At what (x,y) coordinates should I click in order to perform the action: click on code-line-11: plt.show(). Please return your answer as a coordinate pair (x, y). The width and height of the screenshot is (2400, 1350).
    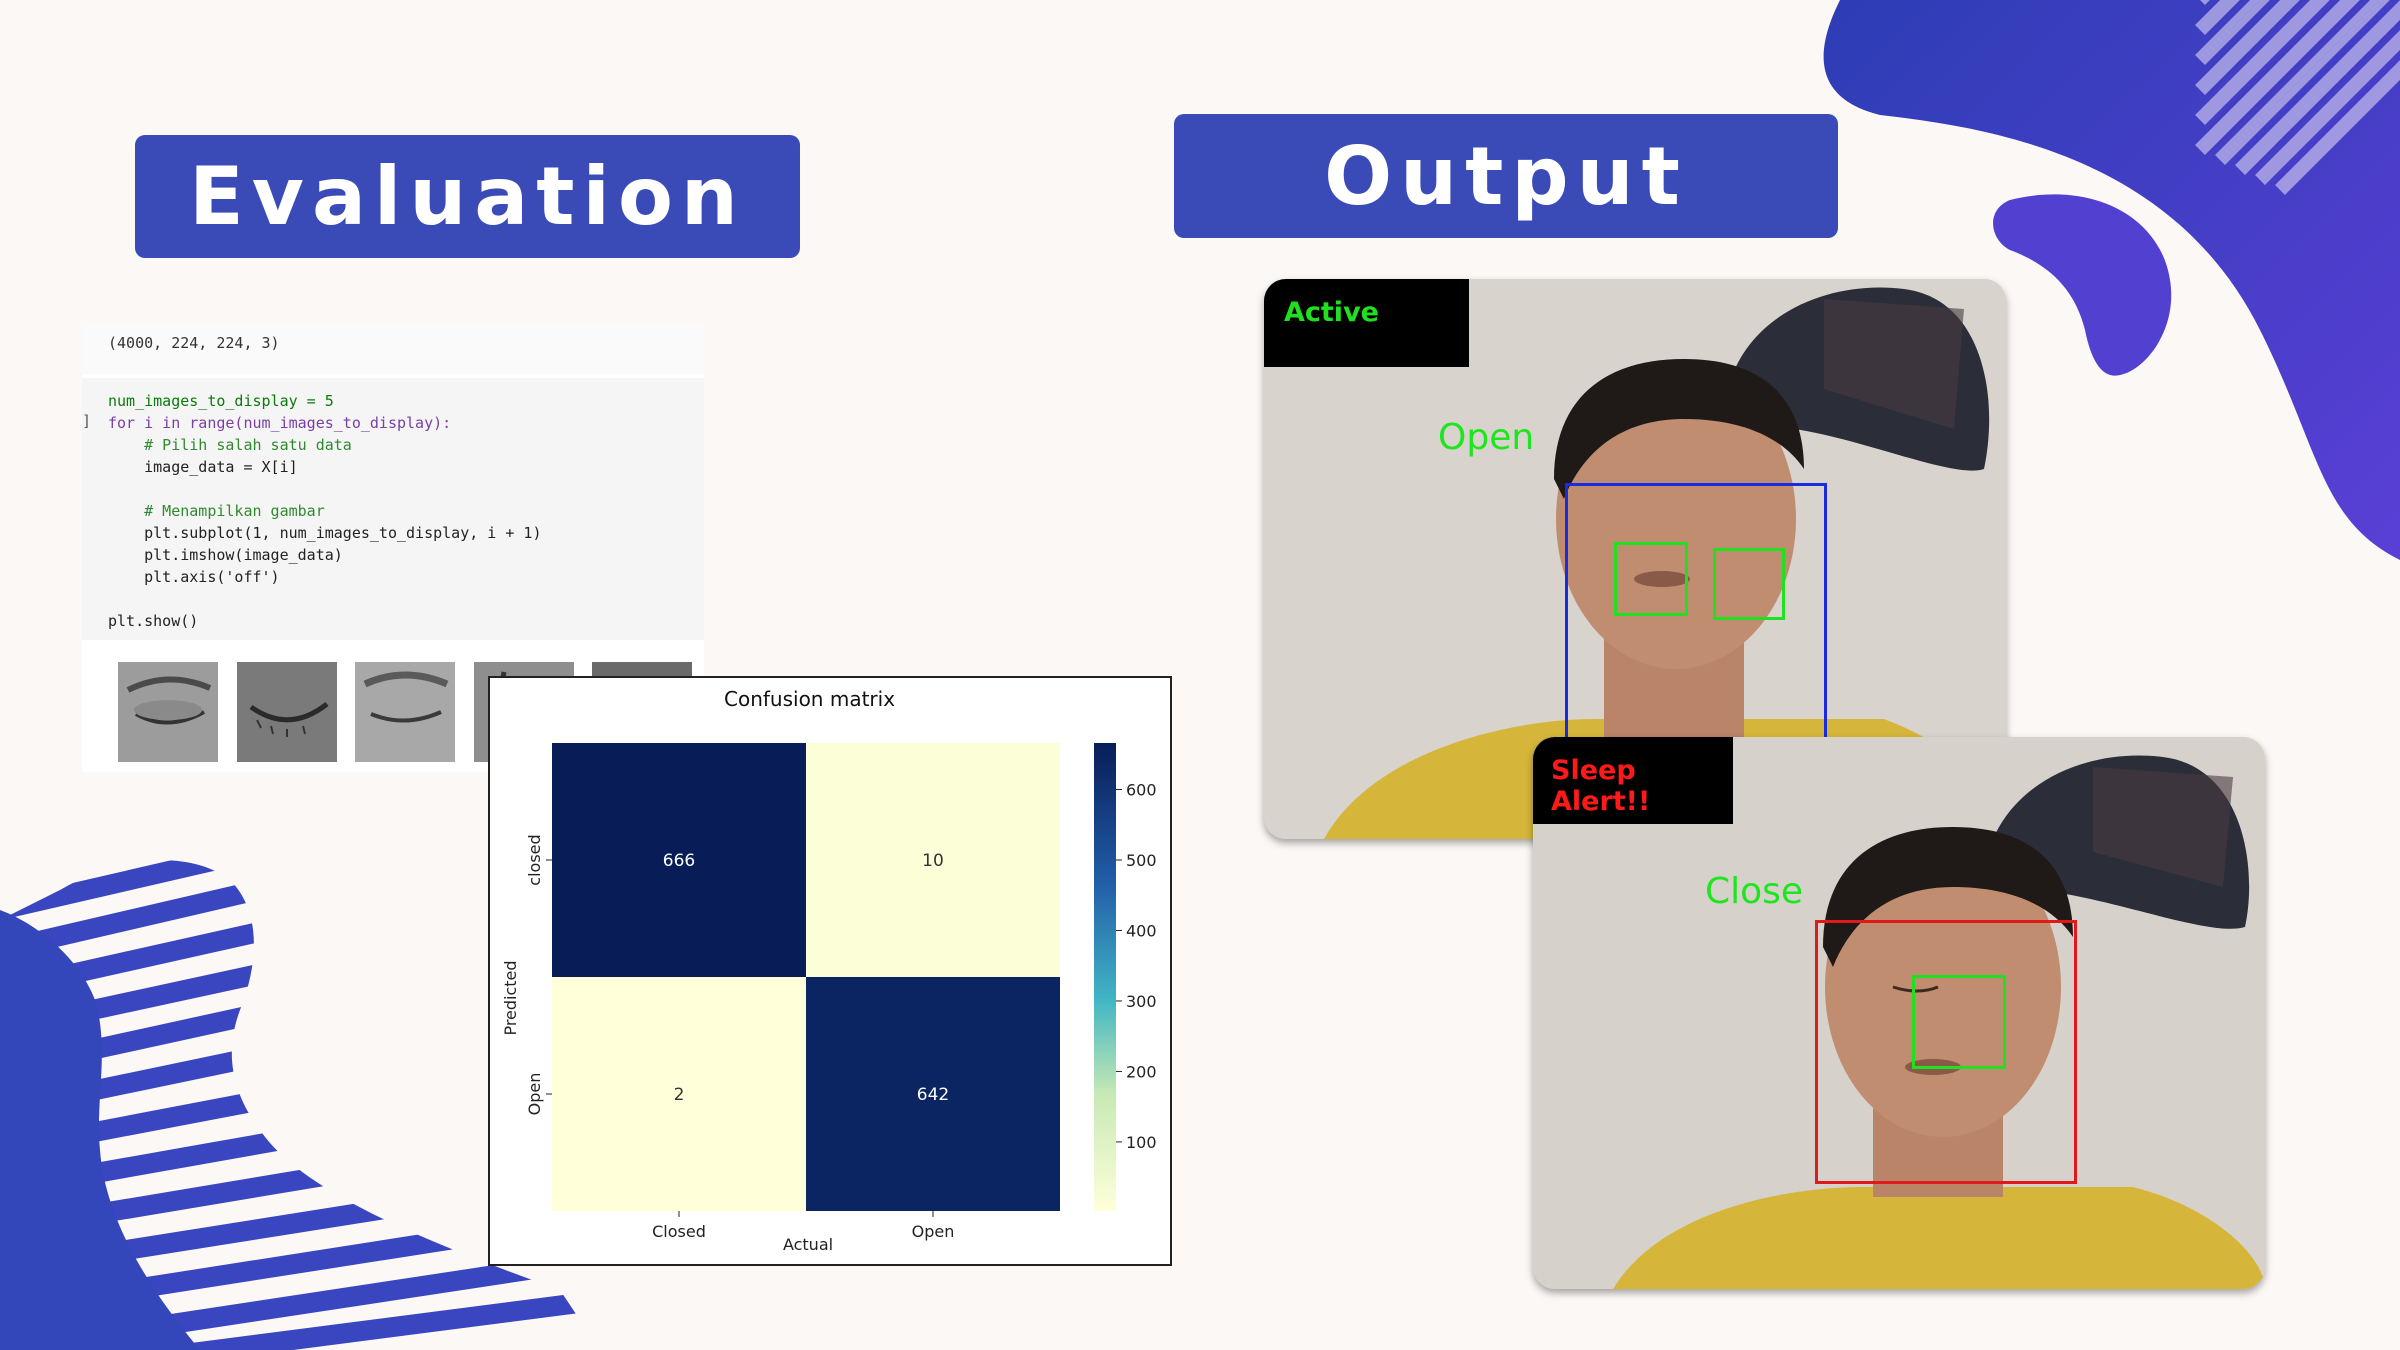
    Looking at the image, I should click on (153, 621).